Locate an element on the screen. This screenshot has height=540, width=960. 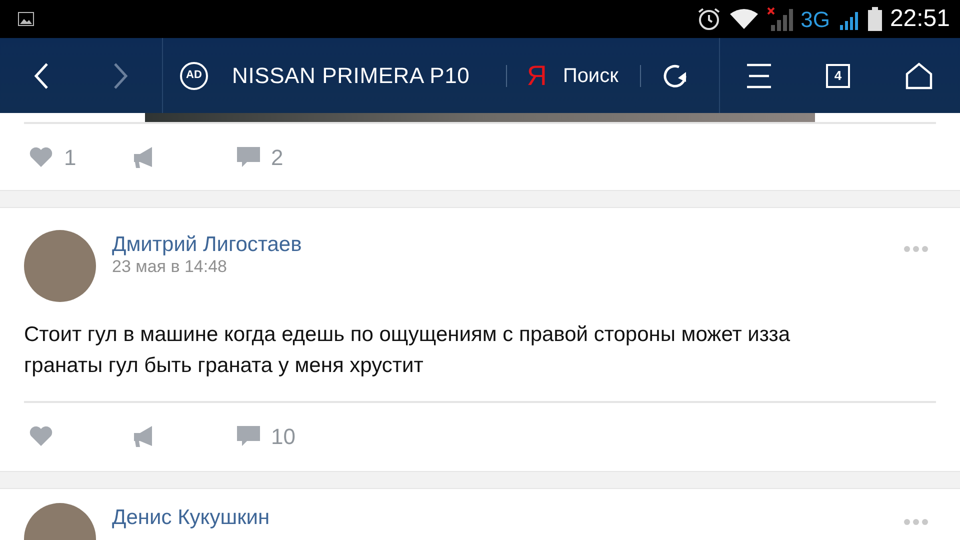
comment-button: 10 is located at coordinates (266, 436).